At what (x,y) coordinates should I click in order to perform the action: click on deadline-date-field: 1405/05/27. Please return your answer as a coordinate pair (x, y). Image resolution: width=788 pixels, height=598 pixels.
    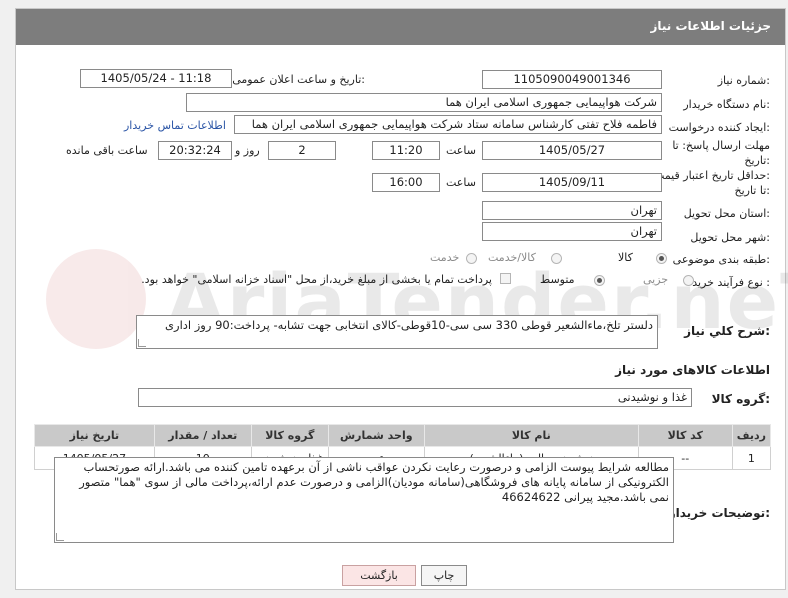
    Looking at the image, I should click on (572, 150).